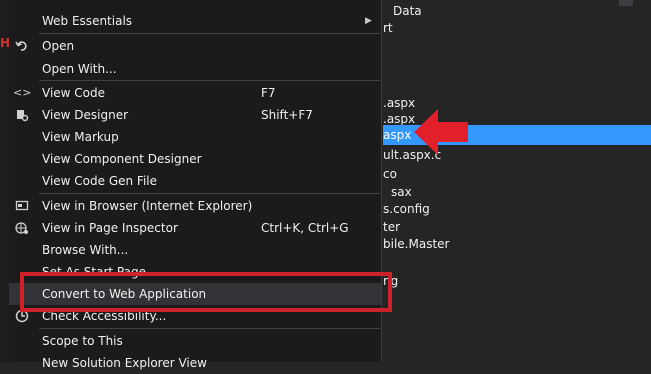 The height and width of the screenshot is (374, 651). What do you see at coordinates (147, 206) in the screenshot?
I see `menu-item-label: View in Browser (Internet Explorer)` at bounding box center [147, 206].